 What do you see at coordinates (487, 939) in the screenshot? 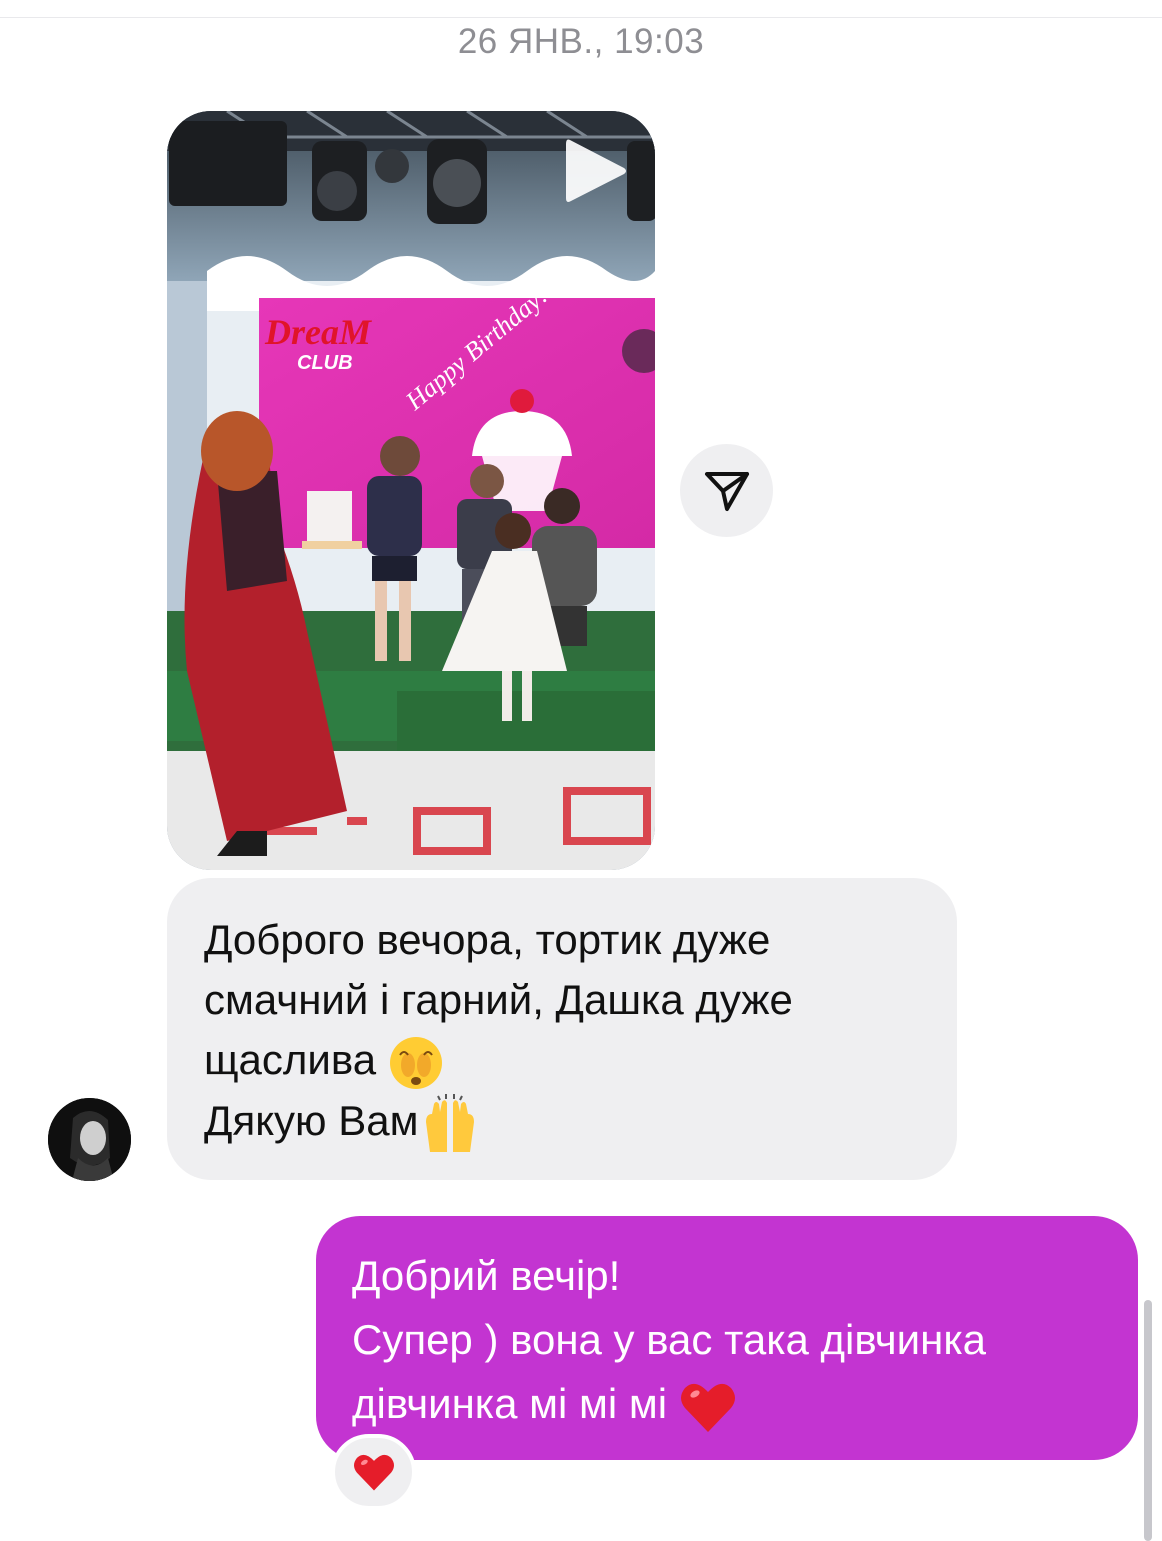
I see `incoming-line-1: Доброго вечора, тортик дуже` at bounding box center [487, 939].